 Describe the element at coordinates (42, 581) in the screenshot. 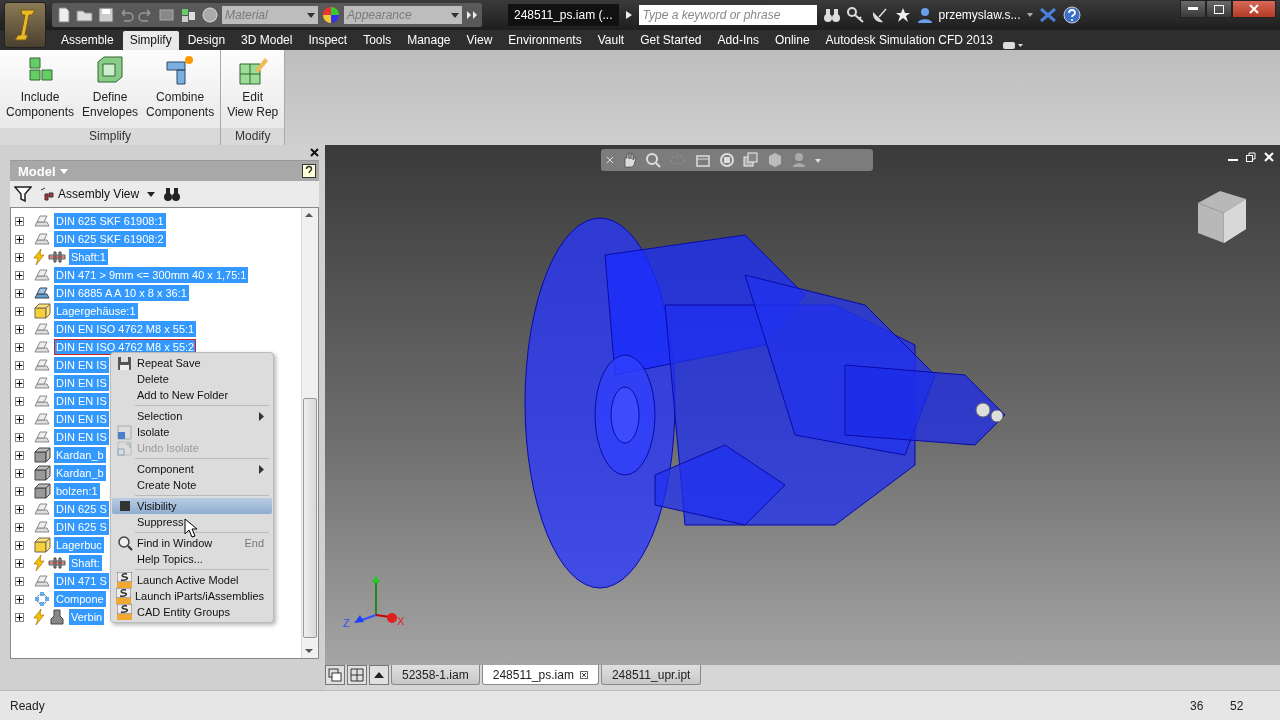

I see `part-icon` at that location.